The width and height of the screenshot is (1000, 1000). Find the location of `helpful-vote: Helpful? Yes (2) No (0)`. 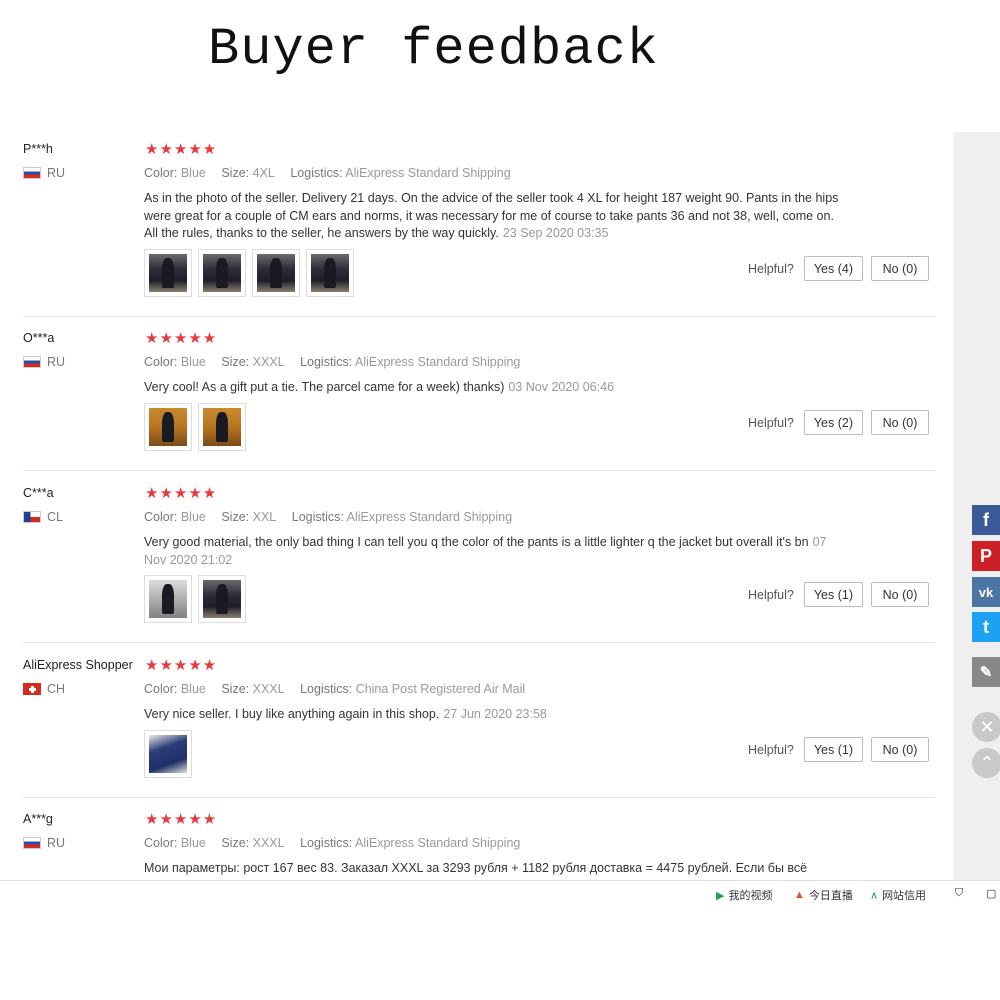

helpful-vote: Helpful? Yes (2) No (0) is located at coordinates (838, 422).